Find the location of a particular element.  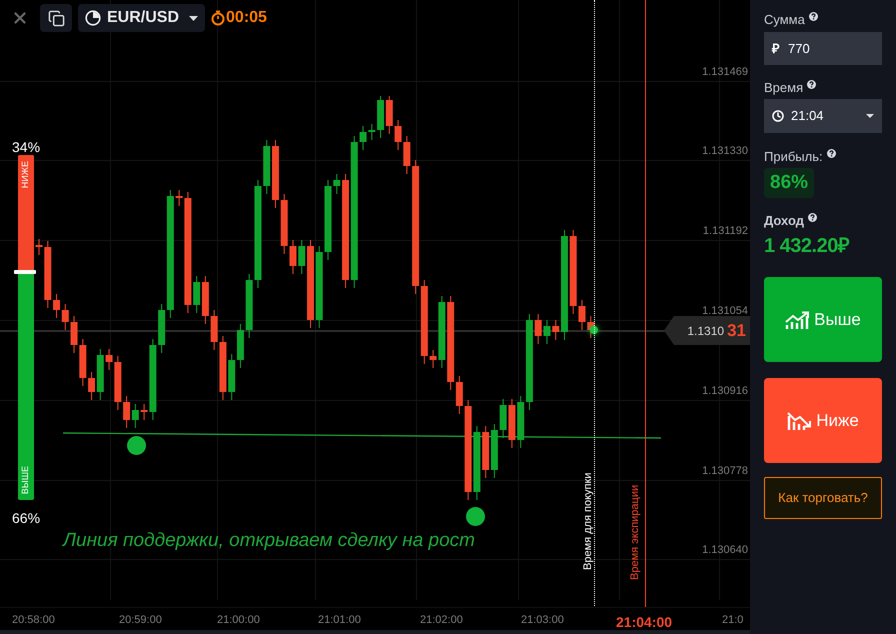

amount-label: Сумма is located at coordinates (784, 20).